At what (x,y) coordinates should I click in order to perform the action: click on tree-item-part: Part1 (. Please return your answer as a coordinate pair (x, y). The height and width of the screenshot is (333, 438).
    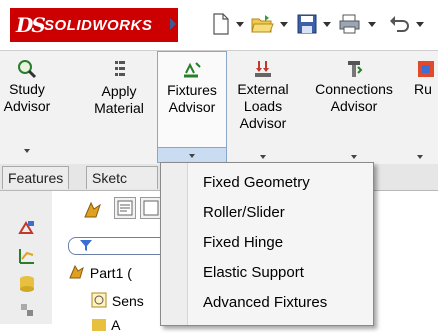
    Looking at the image, I should click on (100, 272).